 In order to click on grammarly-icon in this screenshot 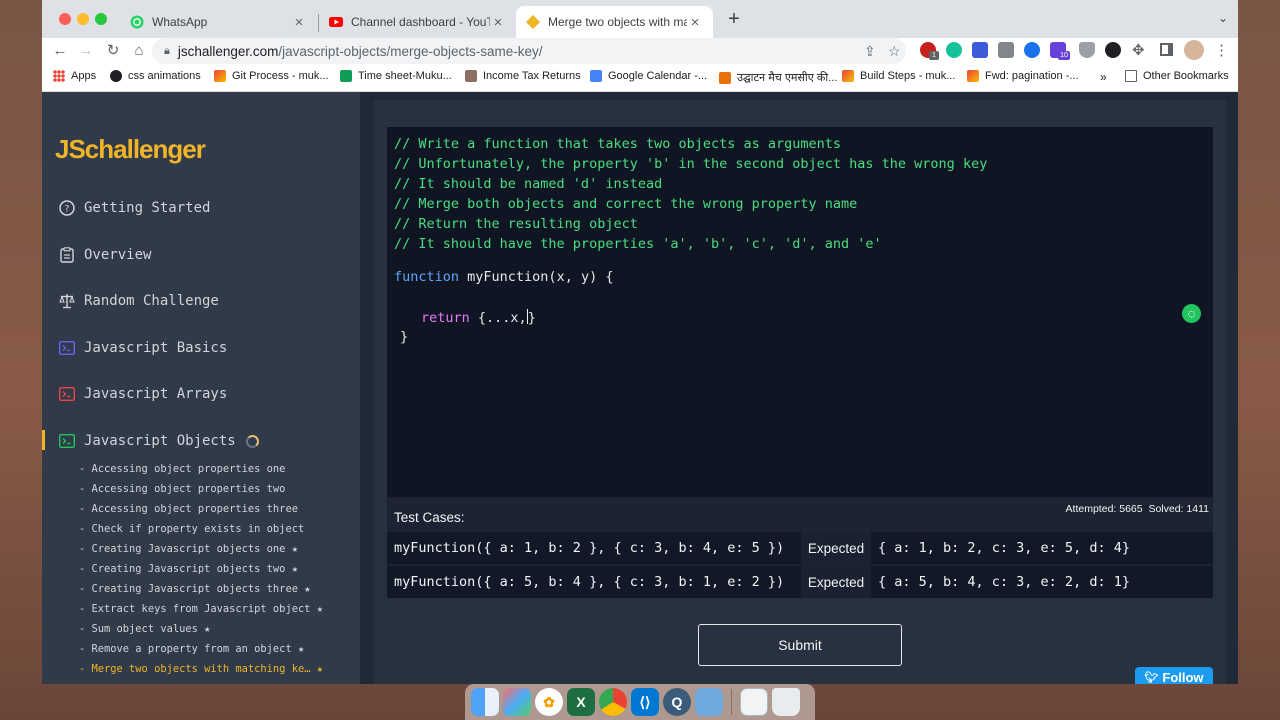, I will do `click(954, 50)`.